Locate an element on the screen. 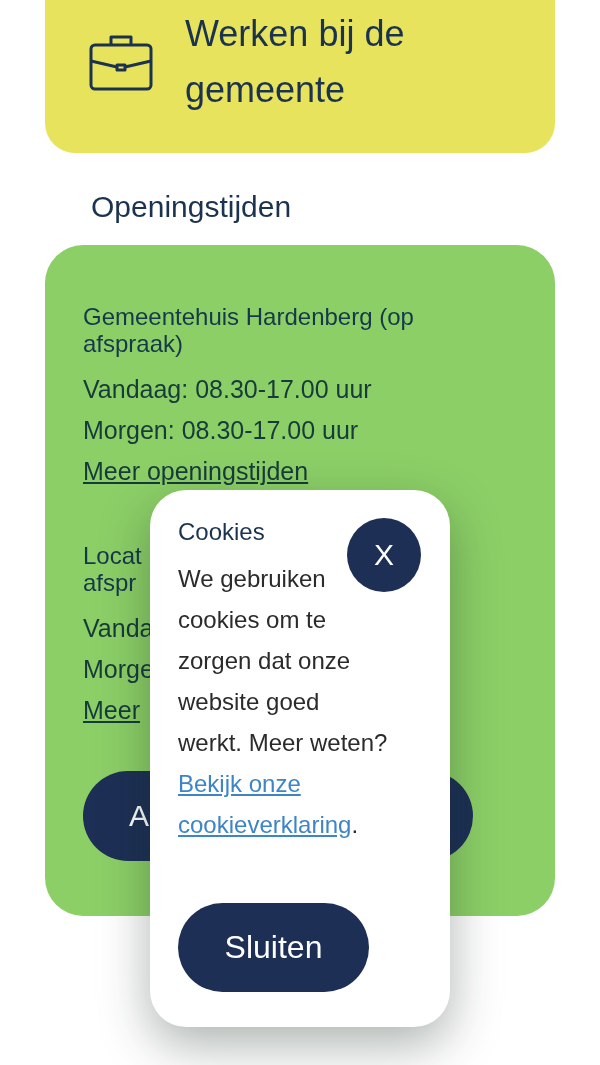 Image resolution: width=600 pixels, height=1065 pixels. location-name: Gemeentehuis Hardenberg (op afspraak) is located at coordinates (249, 330).